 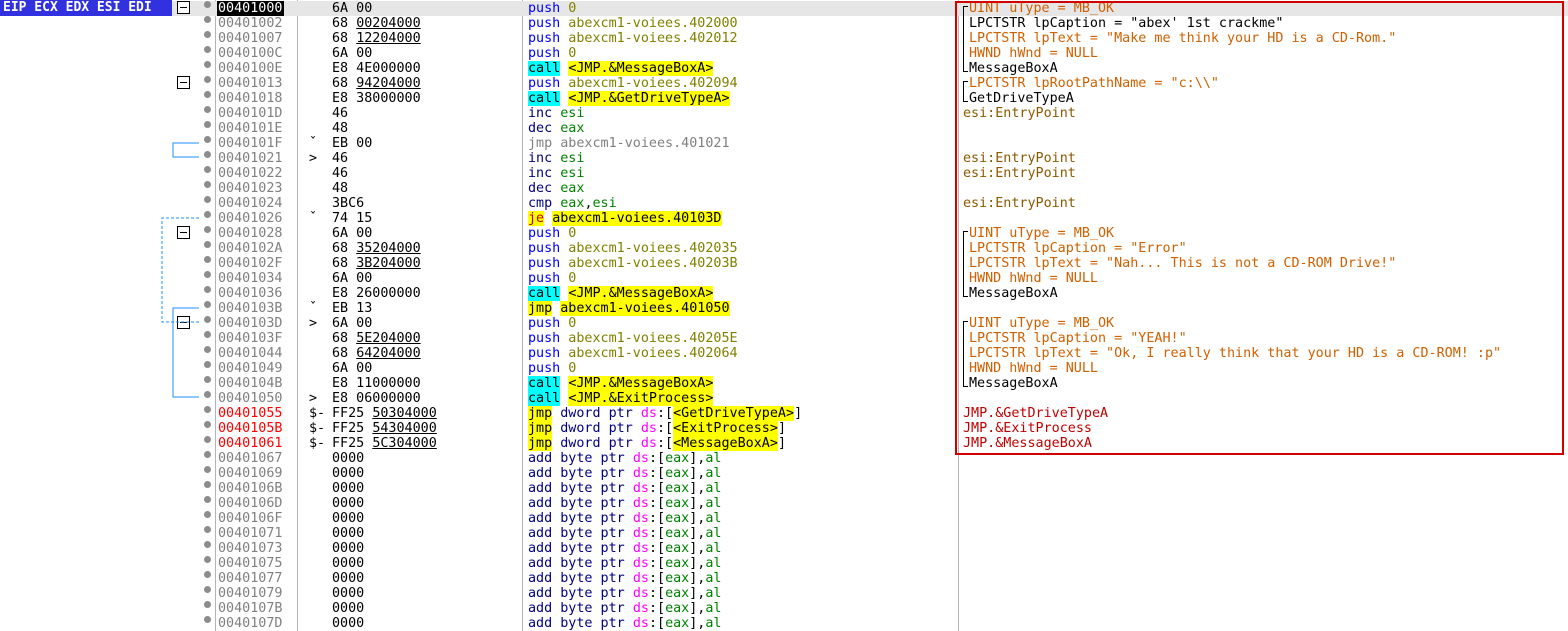 I want to click on disasm-row: 00401024 3BC6 cmp eax,esi esi:EntryPoint, so click(x=784, y=203).